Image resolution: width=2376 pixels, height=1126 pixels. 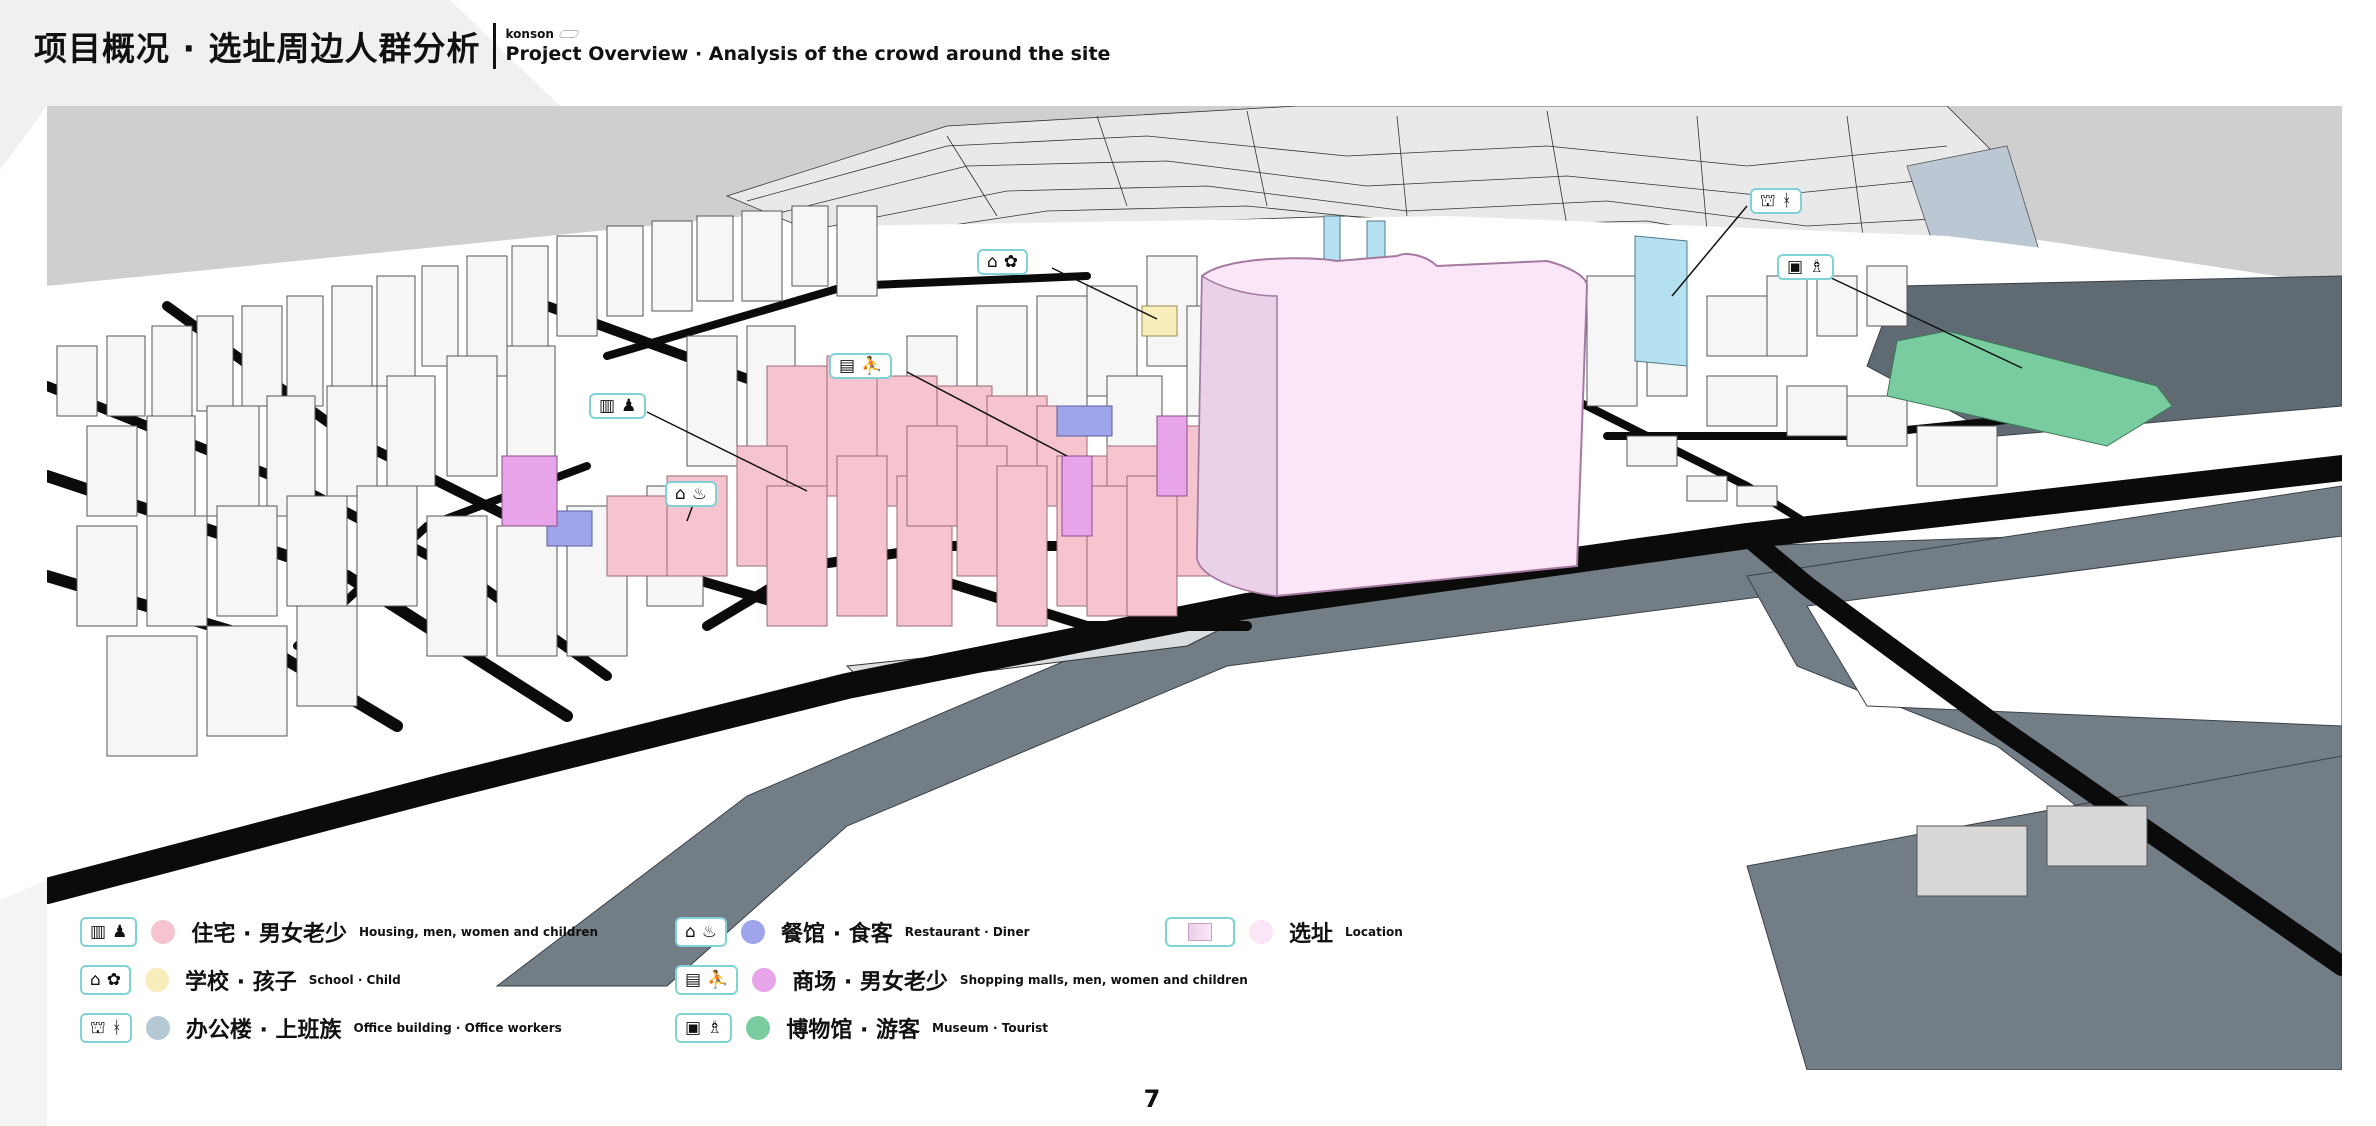 I want to click on callout-restaurant: ⌂ ♨, so click(x=691, y=494).